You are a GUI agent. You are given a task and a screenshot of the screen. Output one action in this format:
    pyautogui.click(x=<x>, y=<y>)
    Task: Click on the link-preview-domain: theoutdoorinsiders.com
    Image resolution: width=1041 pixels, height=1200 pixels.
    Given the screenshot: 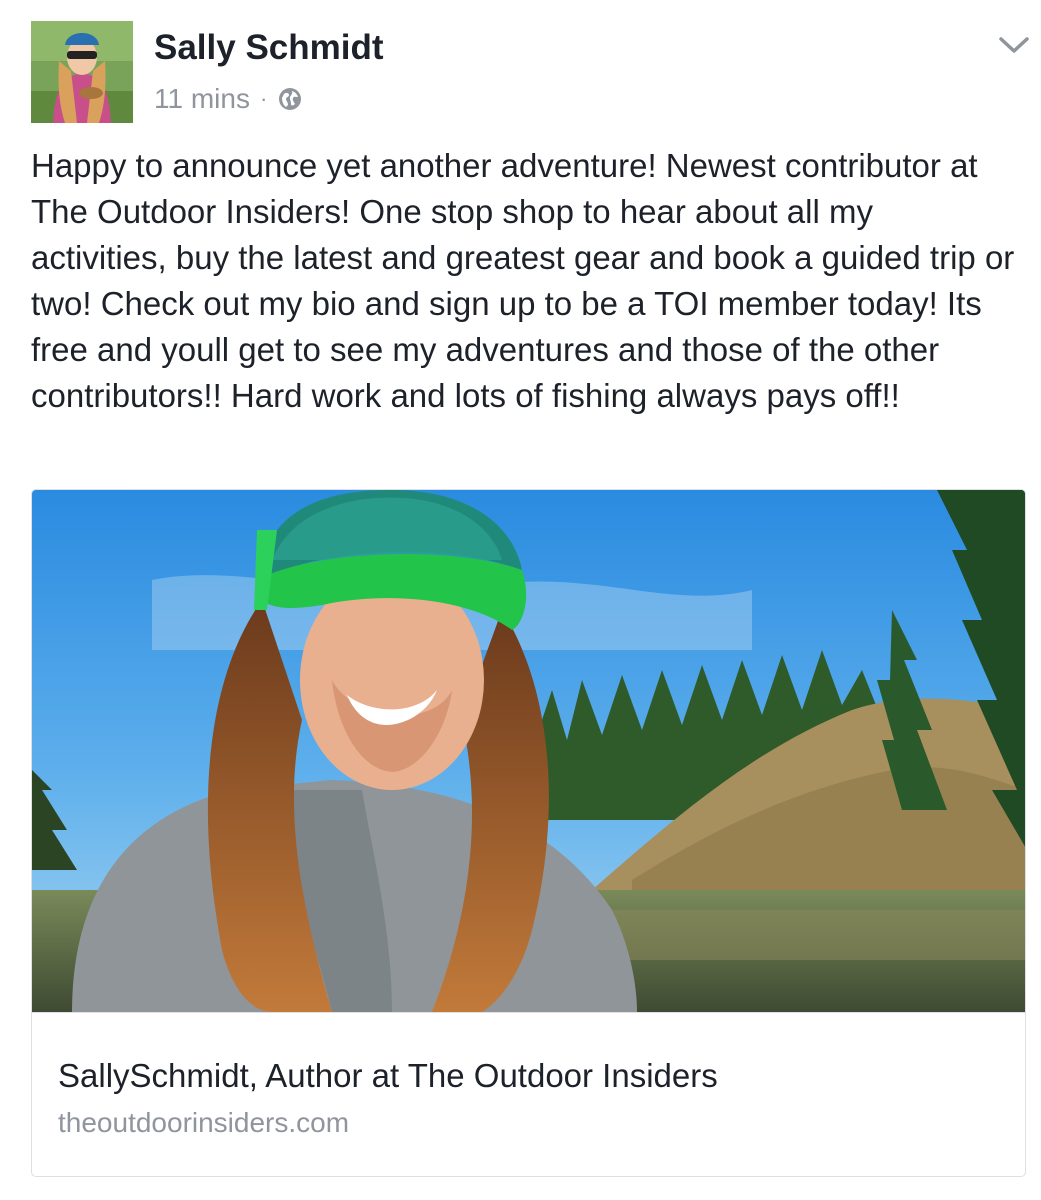 What is the action you would take?
    pyautogui.click(x=204, y=1122)
    